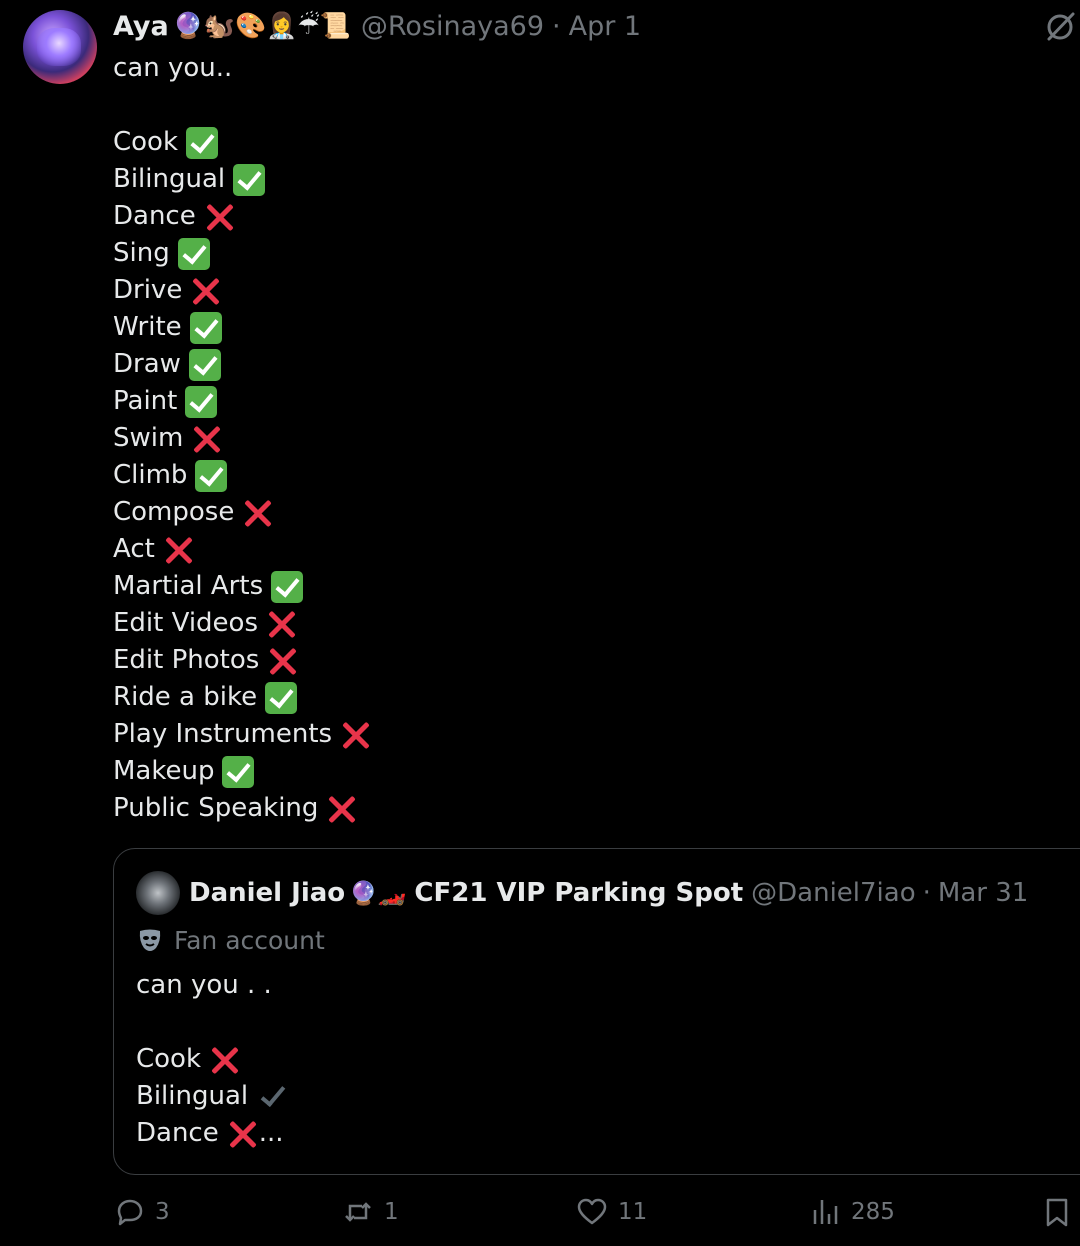 This screenshot has height=1246, width=1080. What do you see at coordinates (130, 1212) in the screenshot?
I see `speech-bubble-icon` at bounding box center [130, 1212].